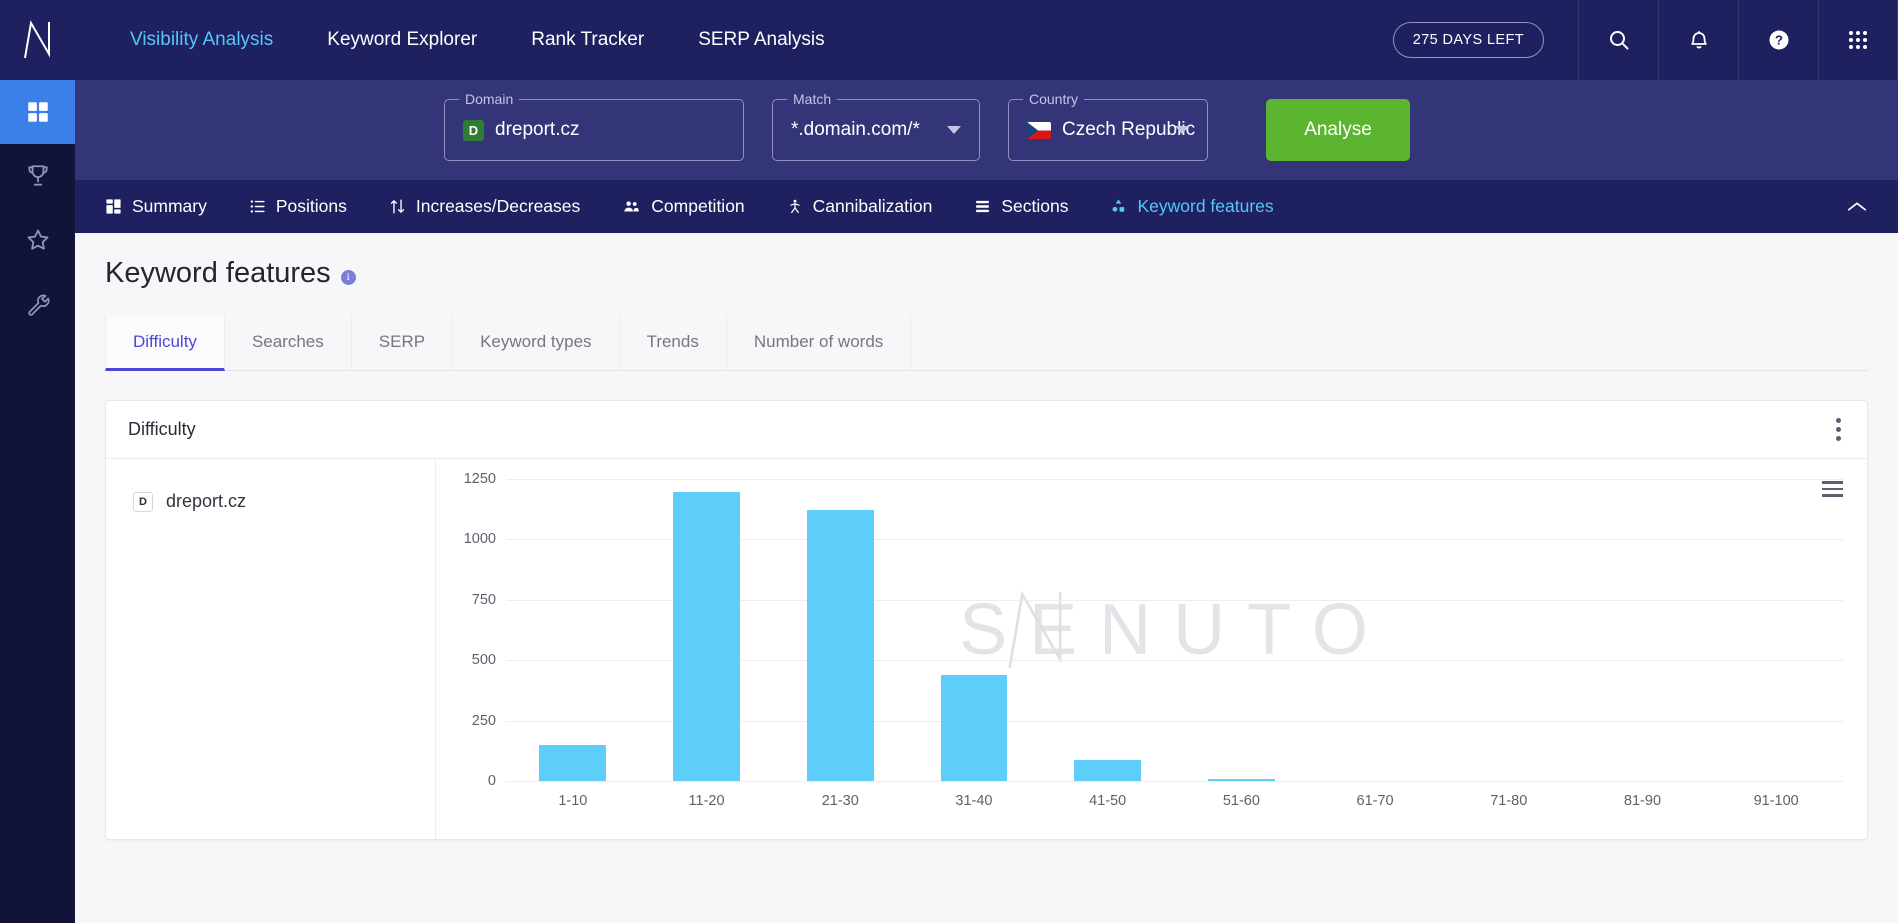 The image size is (1898, 923). I want to click on hamburger-menu-icon, so click(1832, 489).